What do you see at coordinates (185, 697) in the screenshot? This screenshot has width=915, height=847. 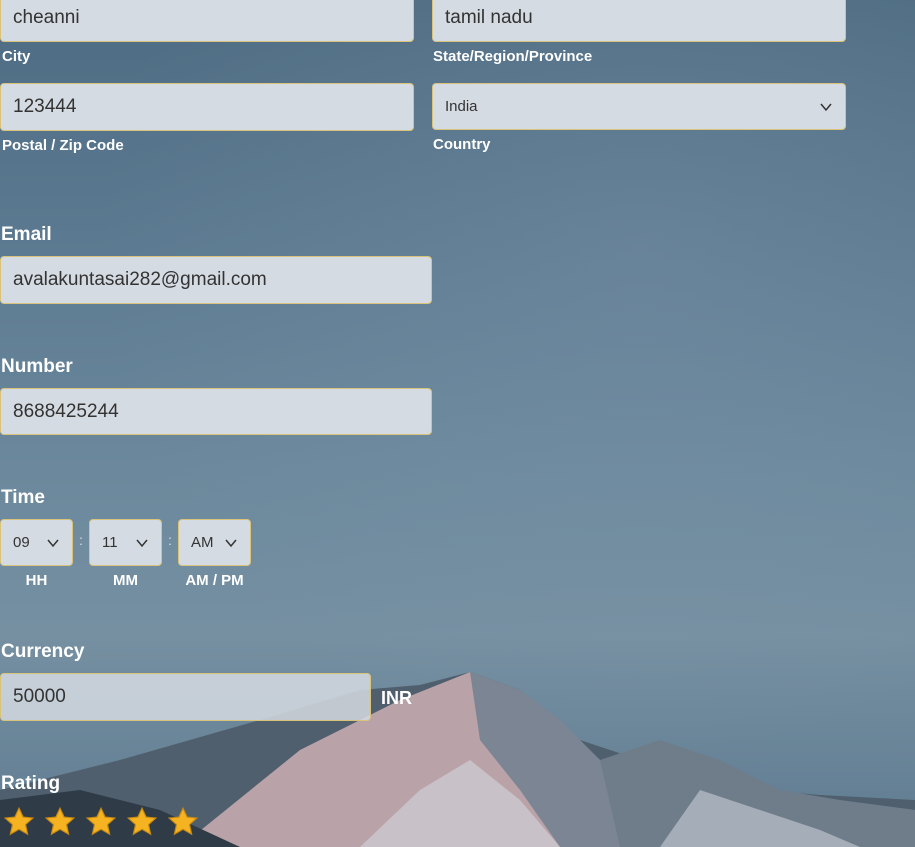 I see `currency-input: 50000` at bounding box center [185, 697].